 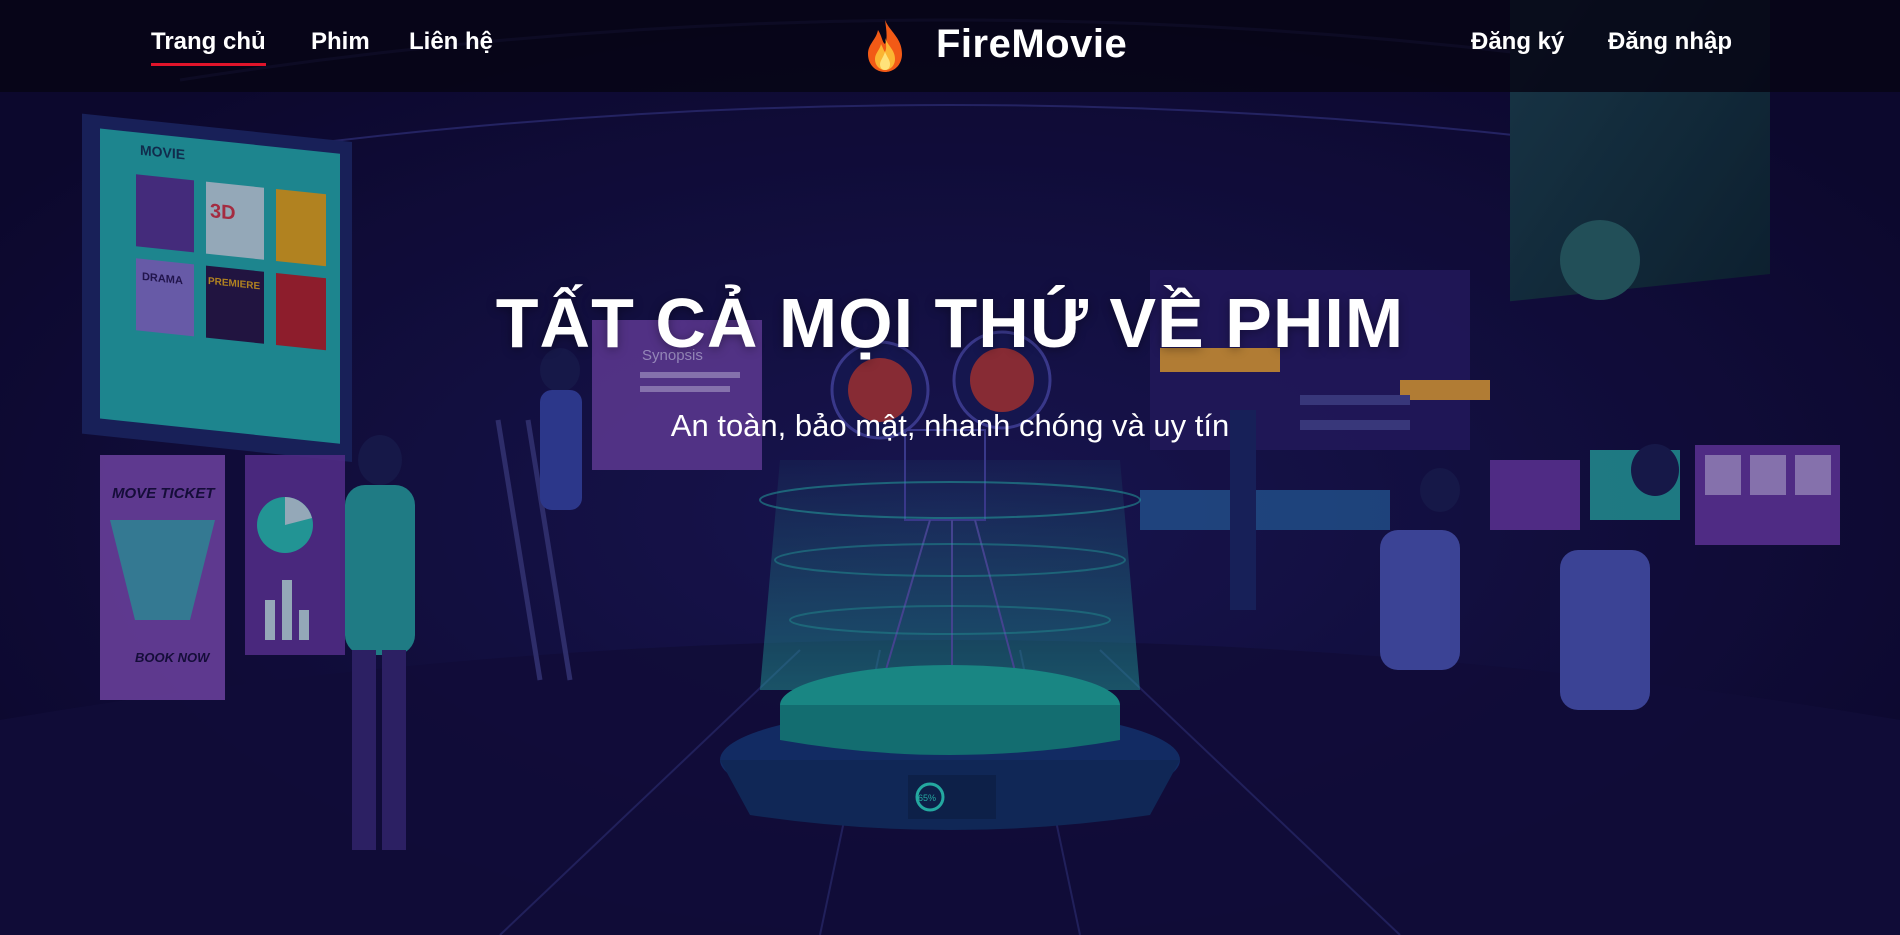 What do you see at coordinates (451, 42) in the screenshot?
I see `nav-link-contact: Liên hệ` at bounding box center [451, 42].